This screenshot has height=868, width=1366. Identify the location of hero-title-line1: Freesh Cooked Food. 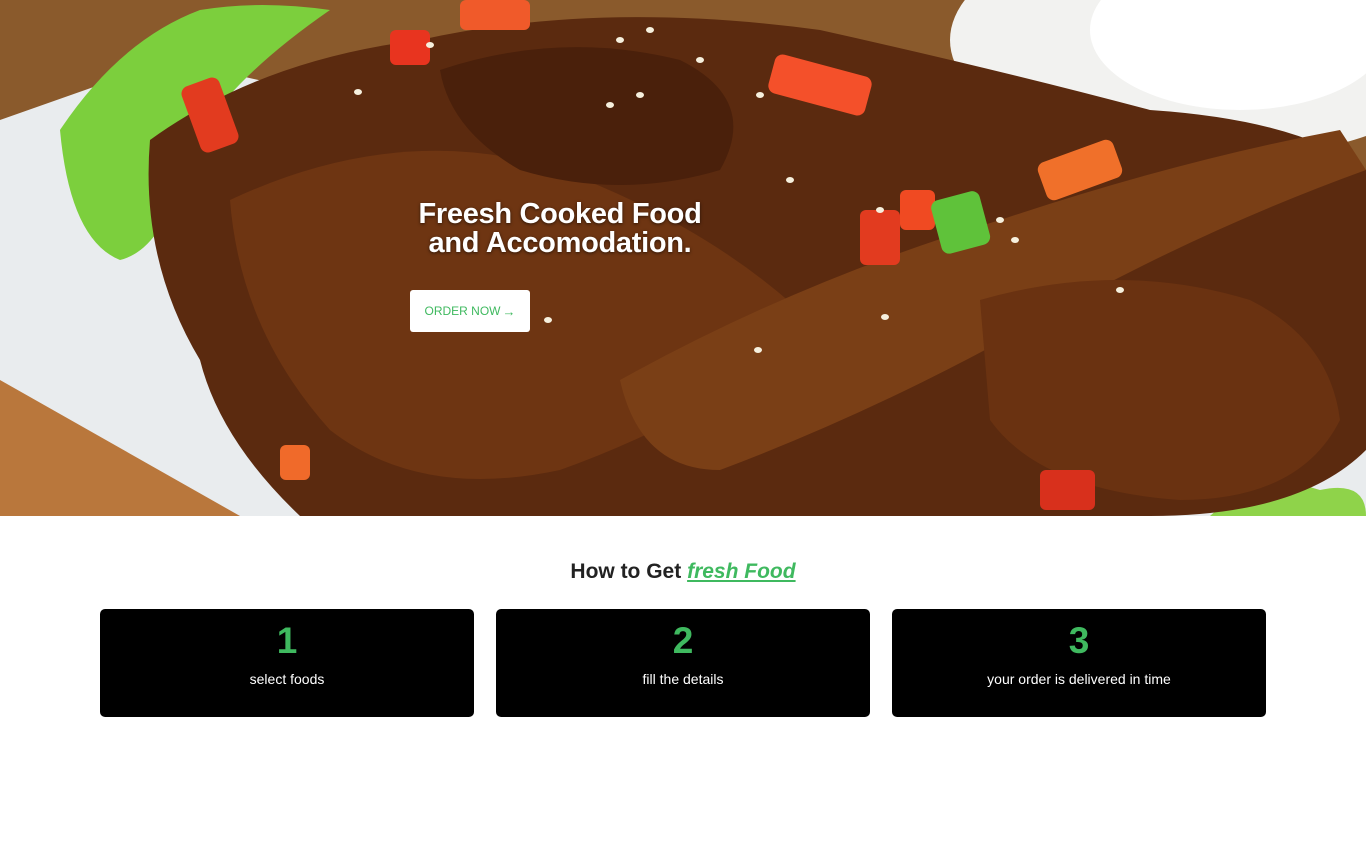
(560, 214).